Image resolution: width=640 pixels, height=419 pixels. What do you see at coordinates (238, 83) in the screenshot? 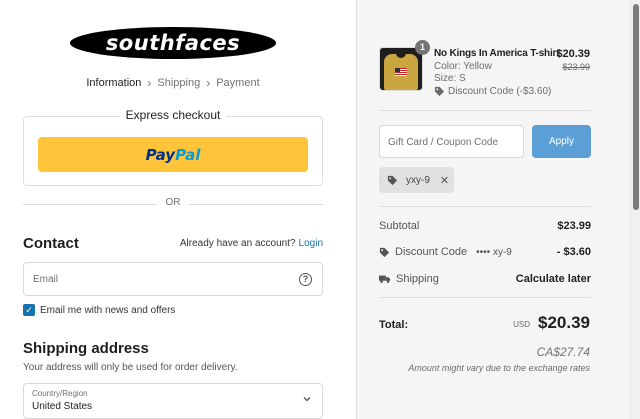
I see `breadcrumb-payment: Payment` at bounding box center [238, 83].